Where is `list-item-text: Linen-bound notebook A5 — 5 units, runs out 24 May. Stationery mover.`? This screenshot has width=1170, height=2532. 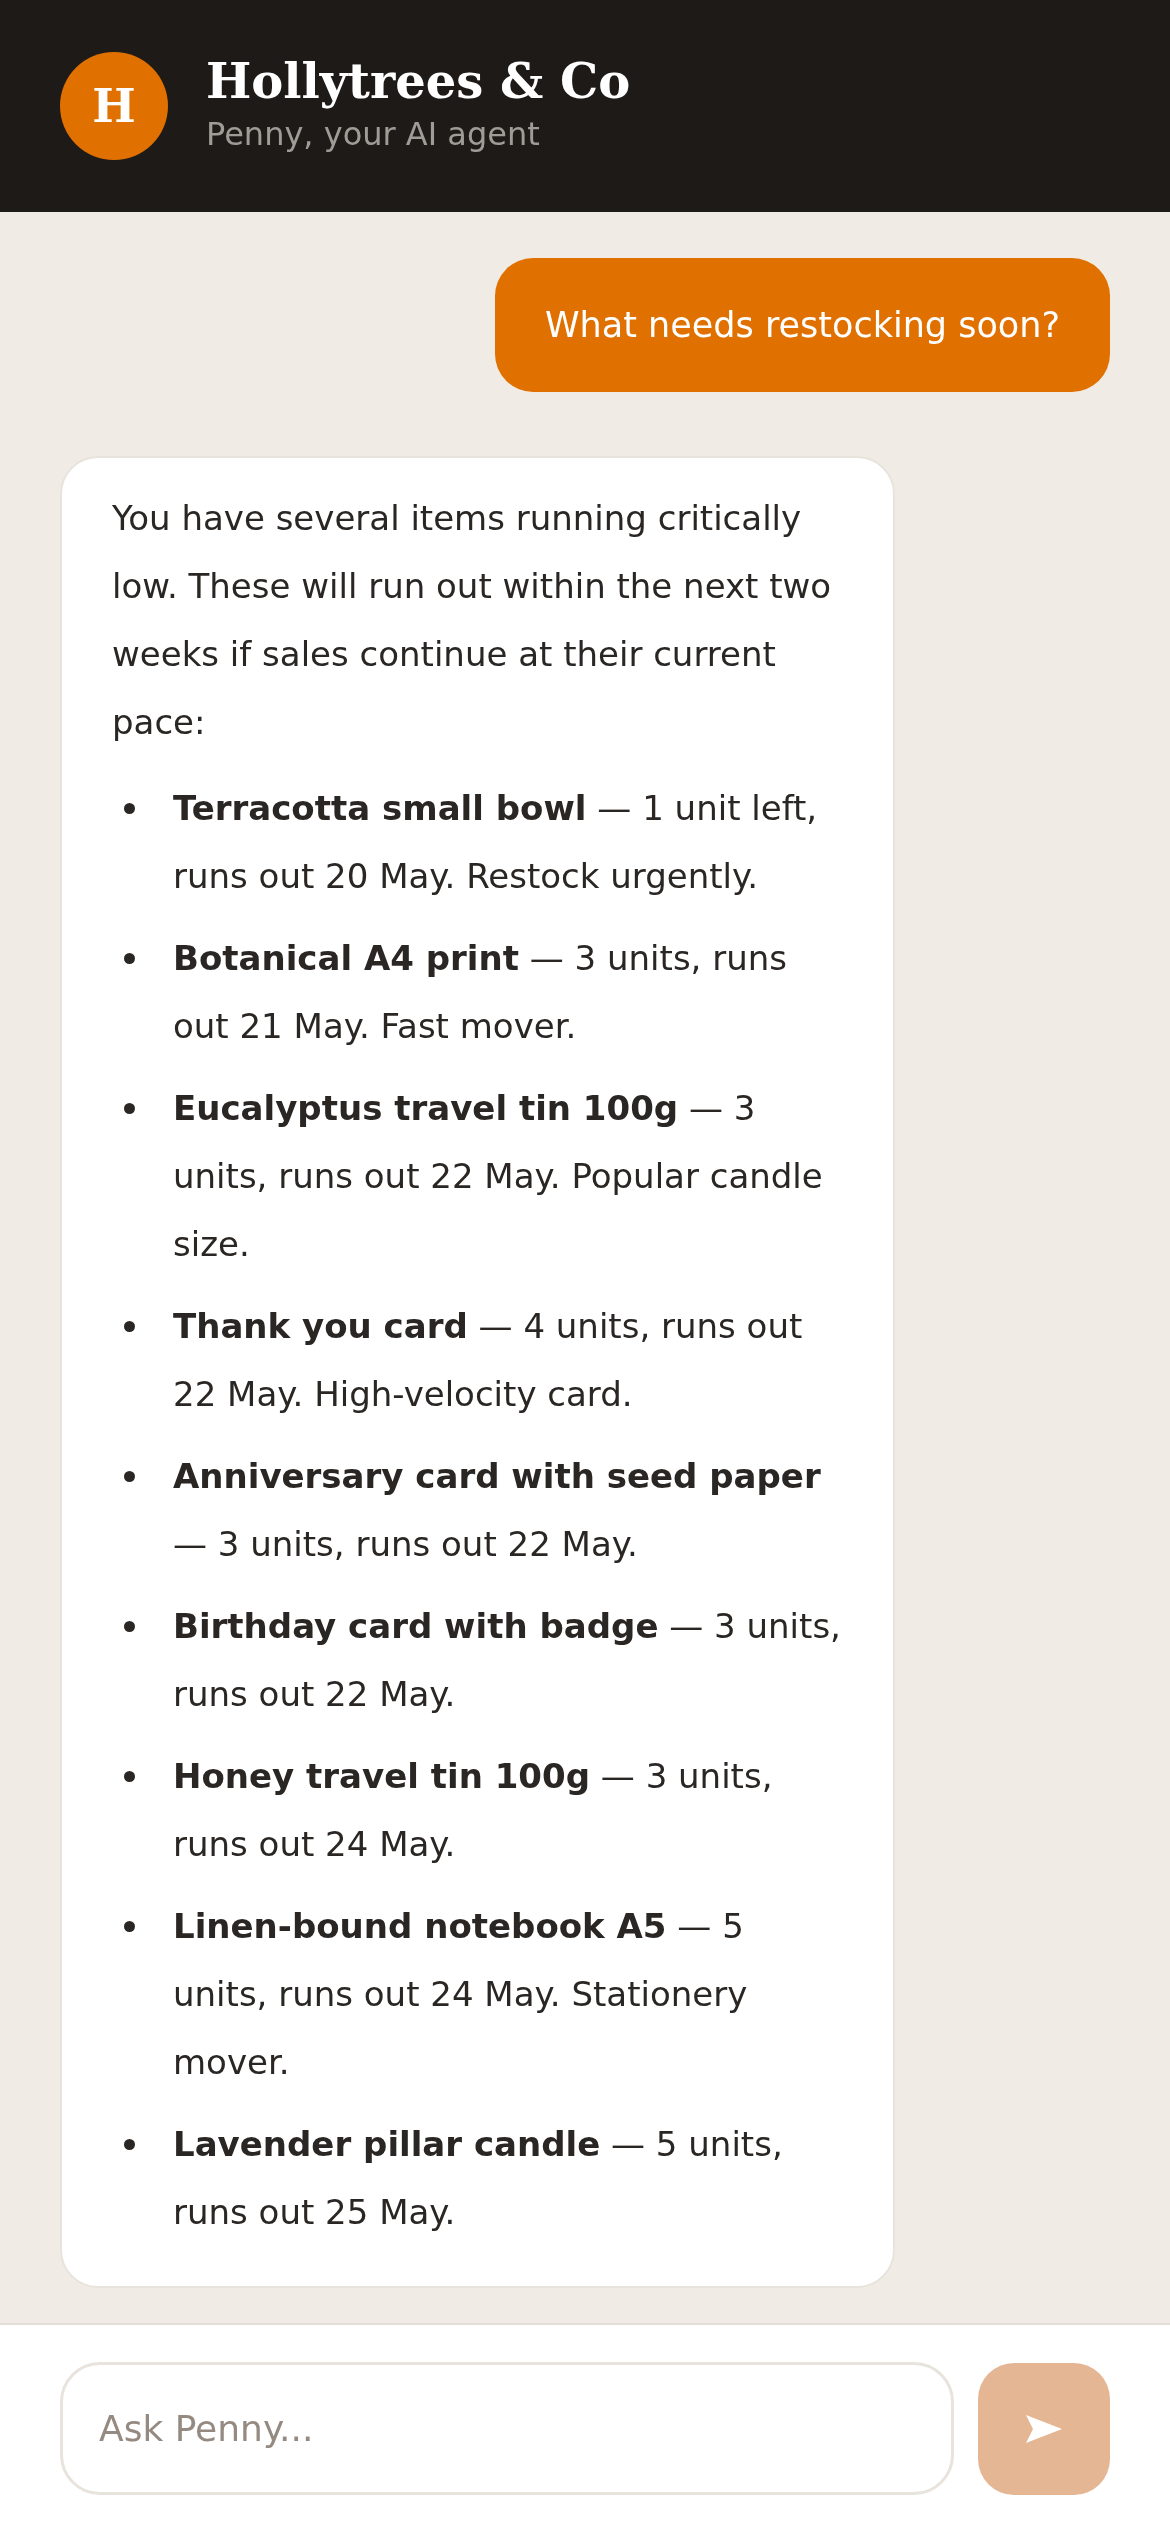
list-item-text: Linen-bound notebook A5 — 5 units, runs out 24 May. Stationery mover. is located at coordinates (461, 1994).